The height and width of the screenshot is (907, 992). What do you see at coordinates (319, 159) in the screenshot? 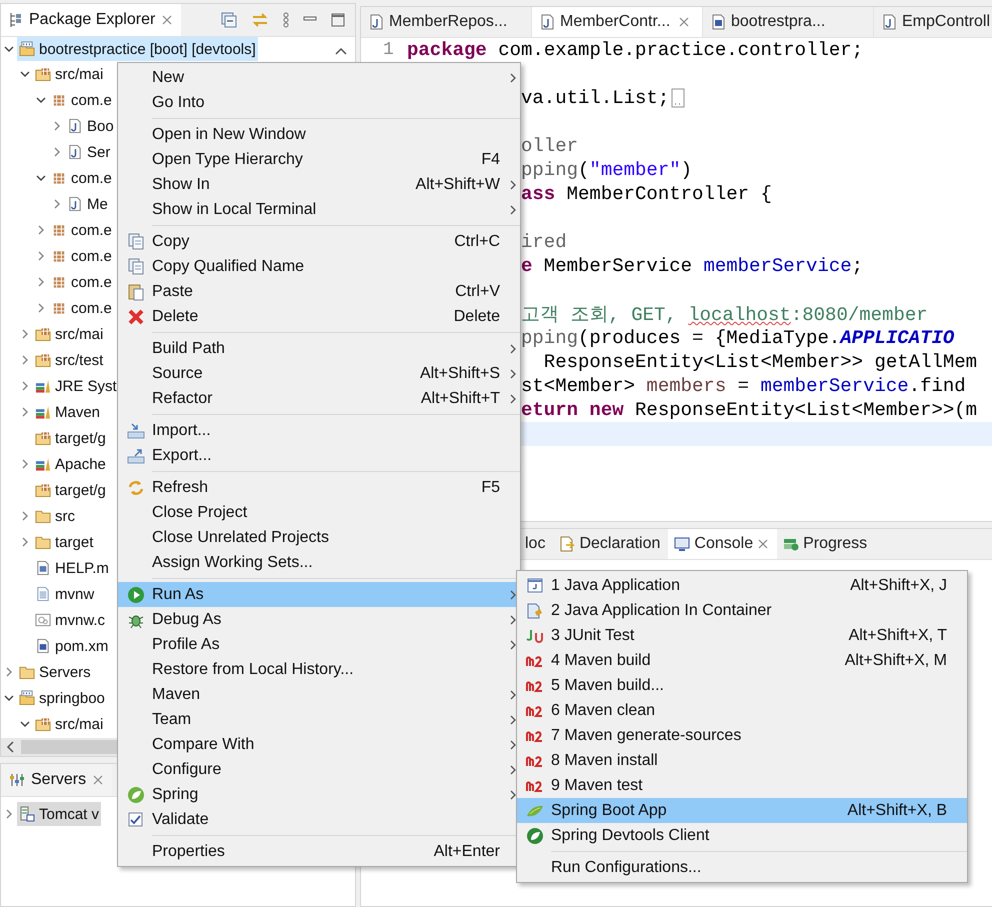
I see `menu-item: Open Type Hierarchy F4` at bounding box center [319, 159].